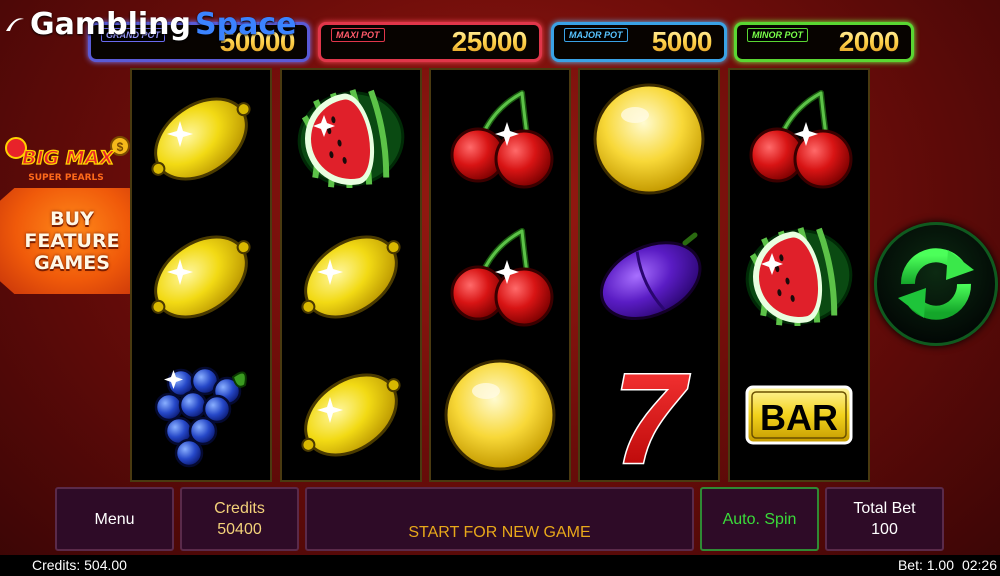 The width and height of the screenshot is (1000, 576). I want to click on plum-symbol-icon, so click(649, 277).